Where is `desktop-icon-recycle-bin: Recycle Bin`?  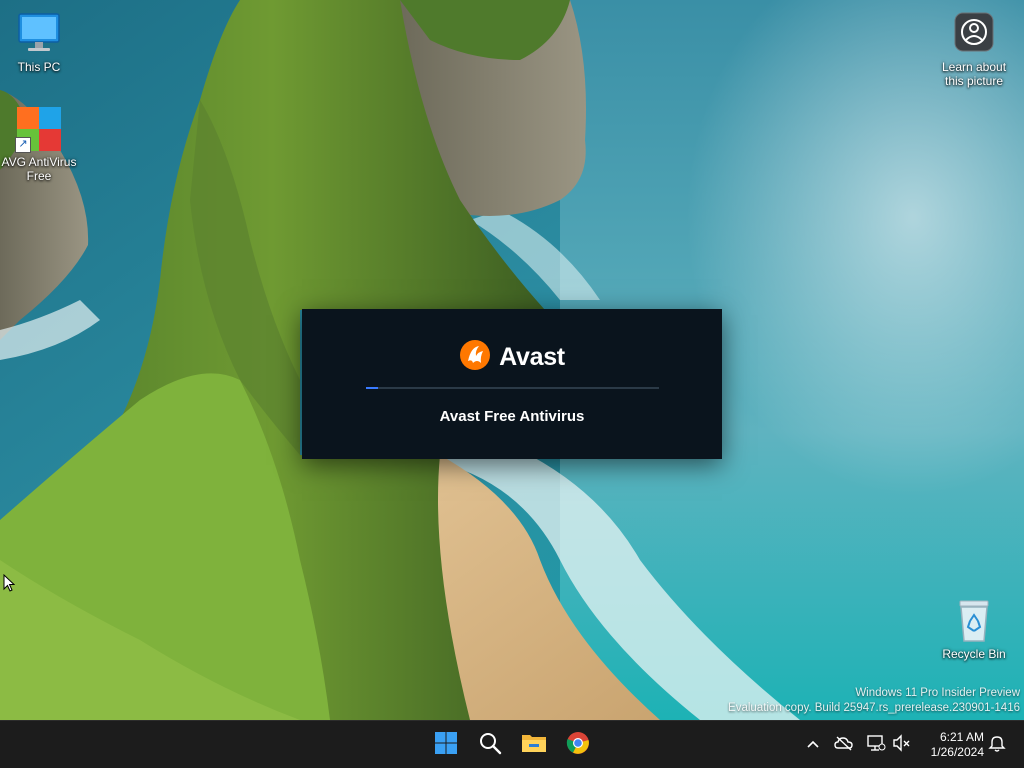
desktop-icon-recycle-bin: Recycle Bin is located at coordinates (974, 629).